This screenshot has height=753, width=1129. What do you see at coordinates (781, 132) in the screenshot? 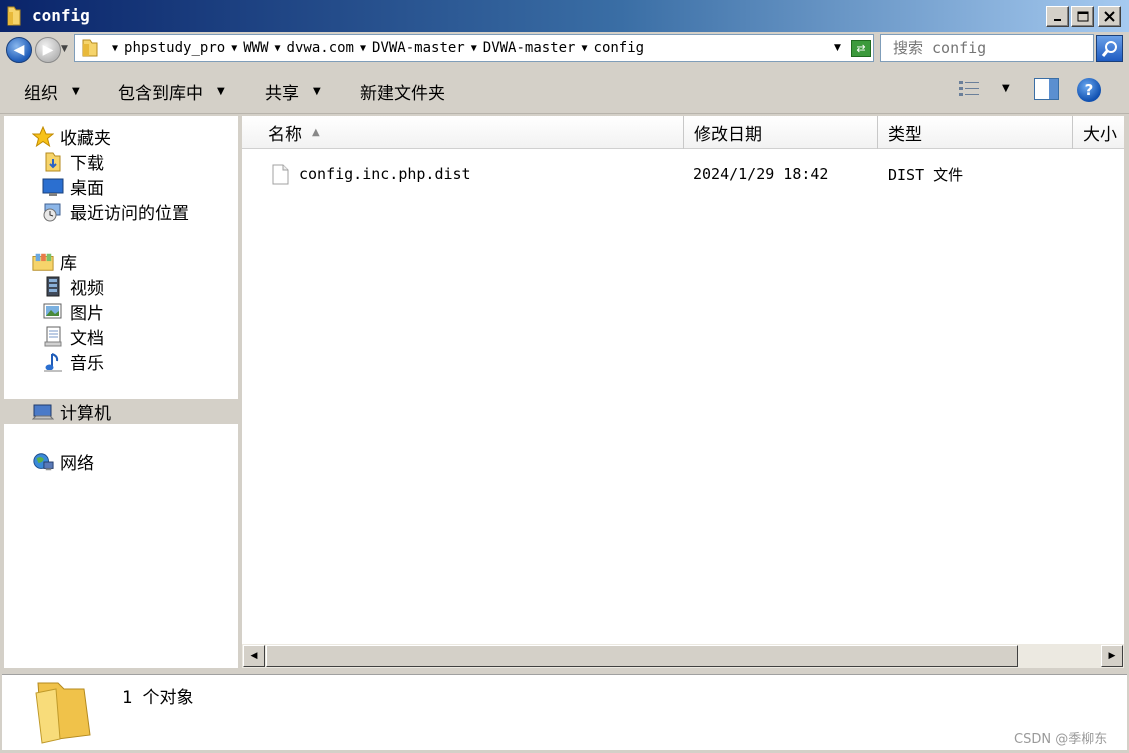
I see `column-header-modified: 修改日期` at bounding box center [781, 132].